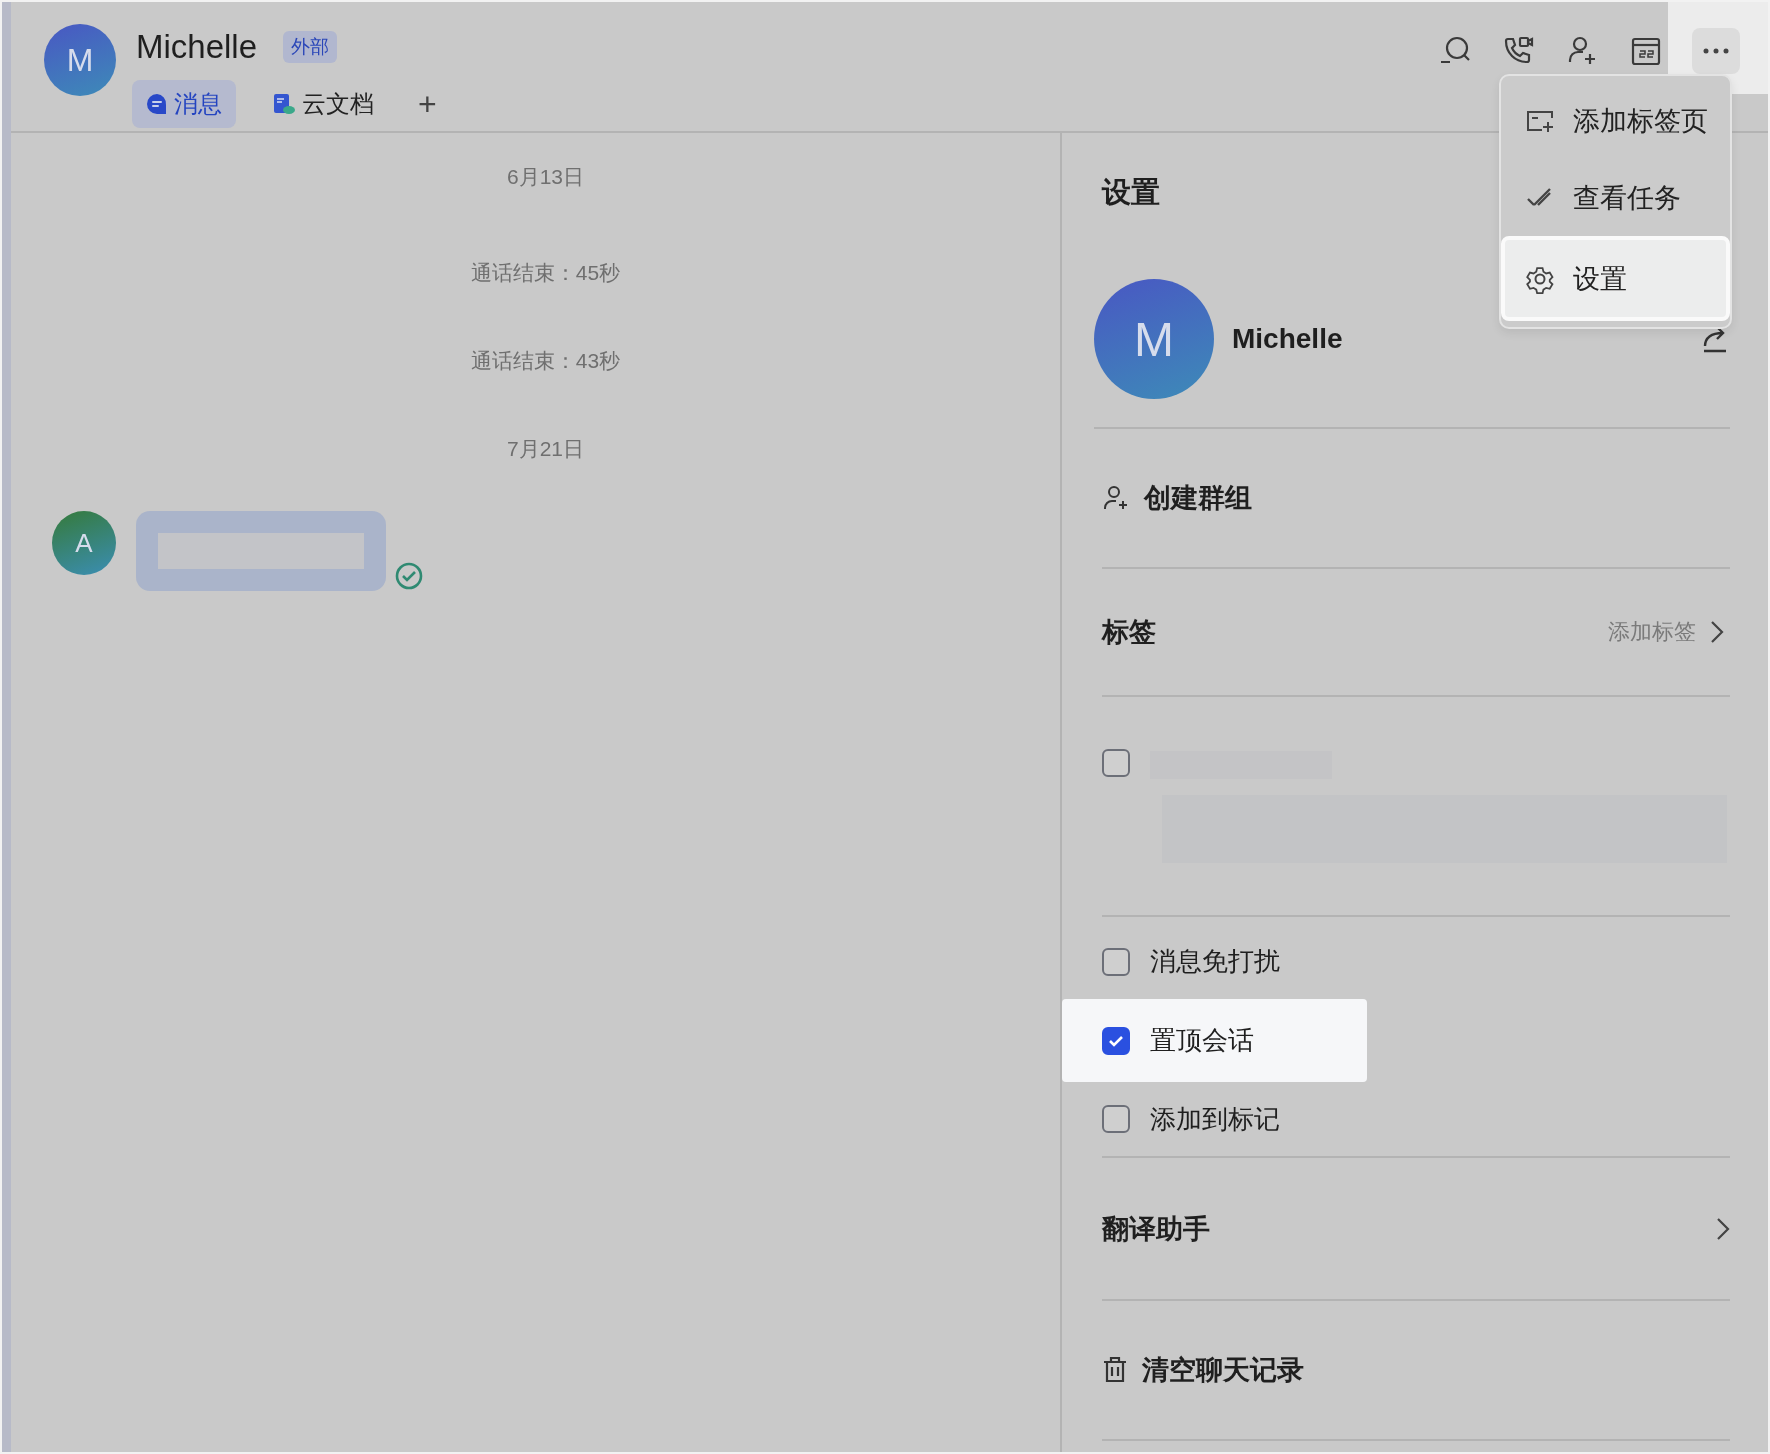 The image size is (1770, 1454). What do you see at coordinates (1416, 1228) in the screenshot?
I see `settings-nav-item: 翻译助手` at bounding box center [1416, 1228].